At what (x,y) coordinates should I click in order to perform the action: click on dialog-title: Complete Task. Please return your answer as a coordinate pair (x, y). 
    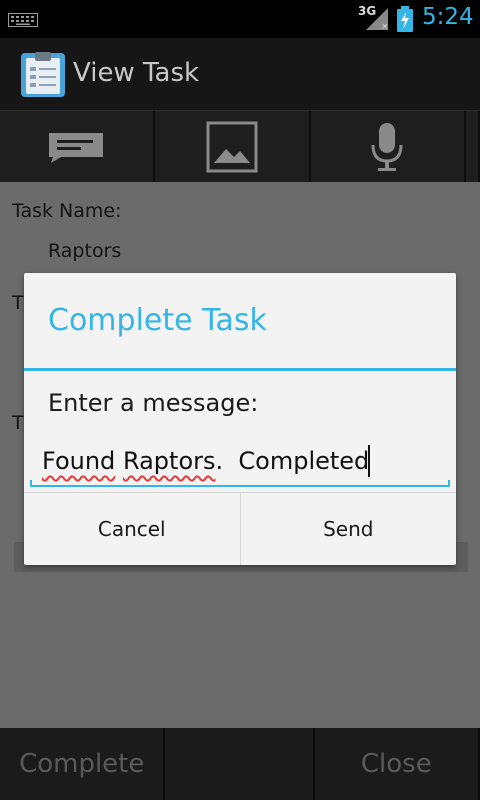
    Looking at the image, I should click on (157, 320).